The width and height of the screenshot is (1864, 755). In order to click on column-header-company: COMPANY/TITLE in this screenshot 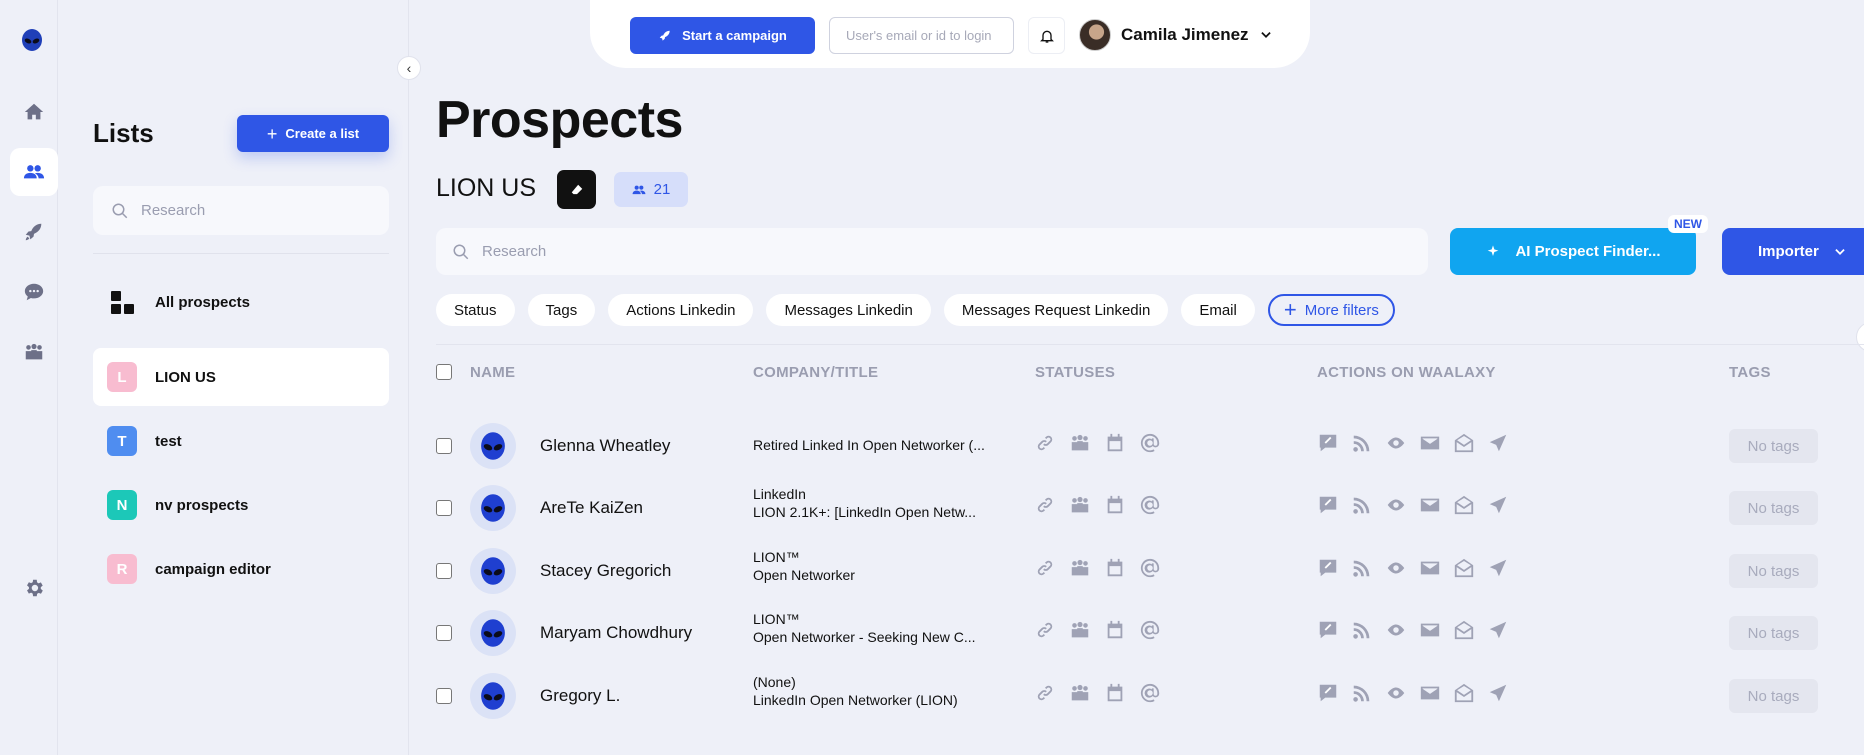, I will do `click(815, 372)`.